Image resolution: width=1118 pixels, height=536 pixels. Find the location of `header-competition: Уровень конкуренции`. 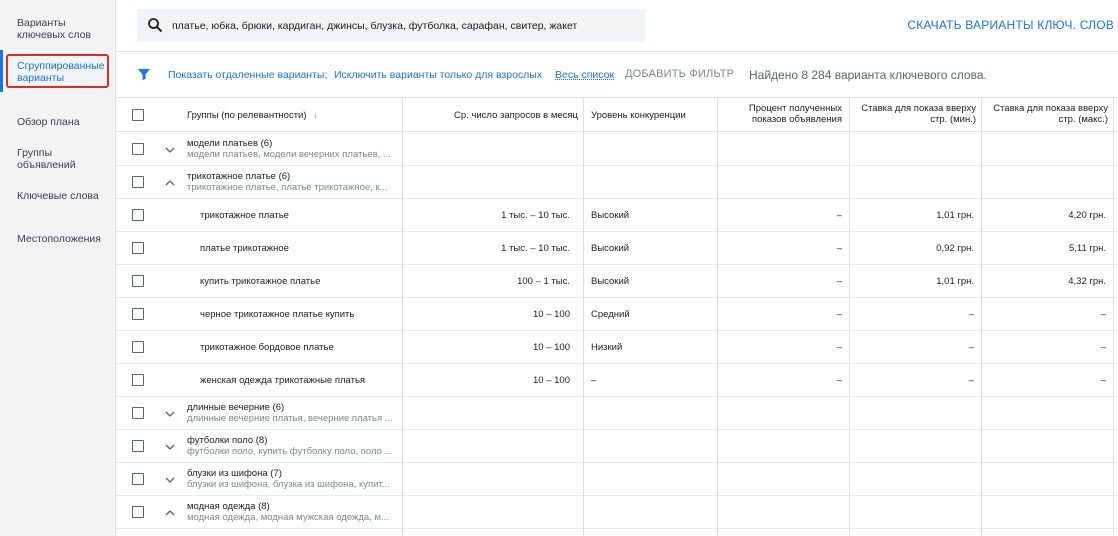

header-competition: Уровень конкуренции is located at coordinates (638, 115).